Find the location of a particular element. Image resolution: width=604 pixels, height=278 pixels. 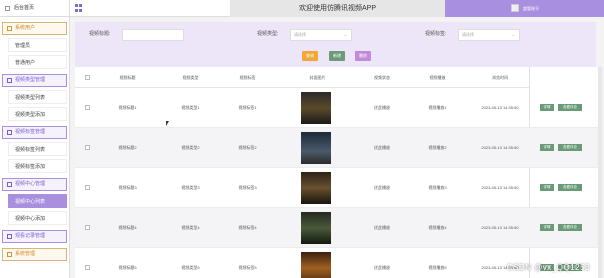

sidebar-category: 观看记录管理 is located at coordinates (34, 236).